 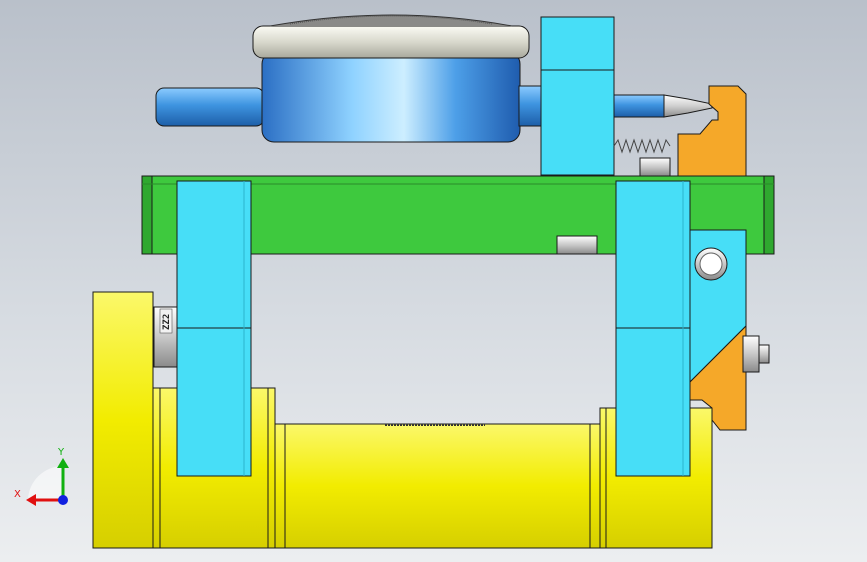 What do you see at coordinates (214, 328) in the screenshot?
I see `left-clamp-block` at bounding box center [214, 328].